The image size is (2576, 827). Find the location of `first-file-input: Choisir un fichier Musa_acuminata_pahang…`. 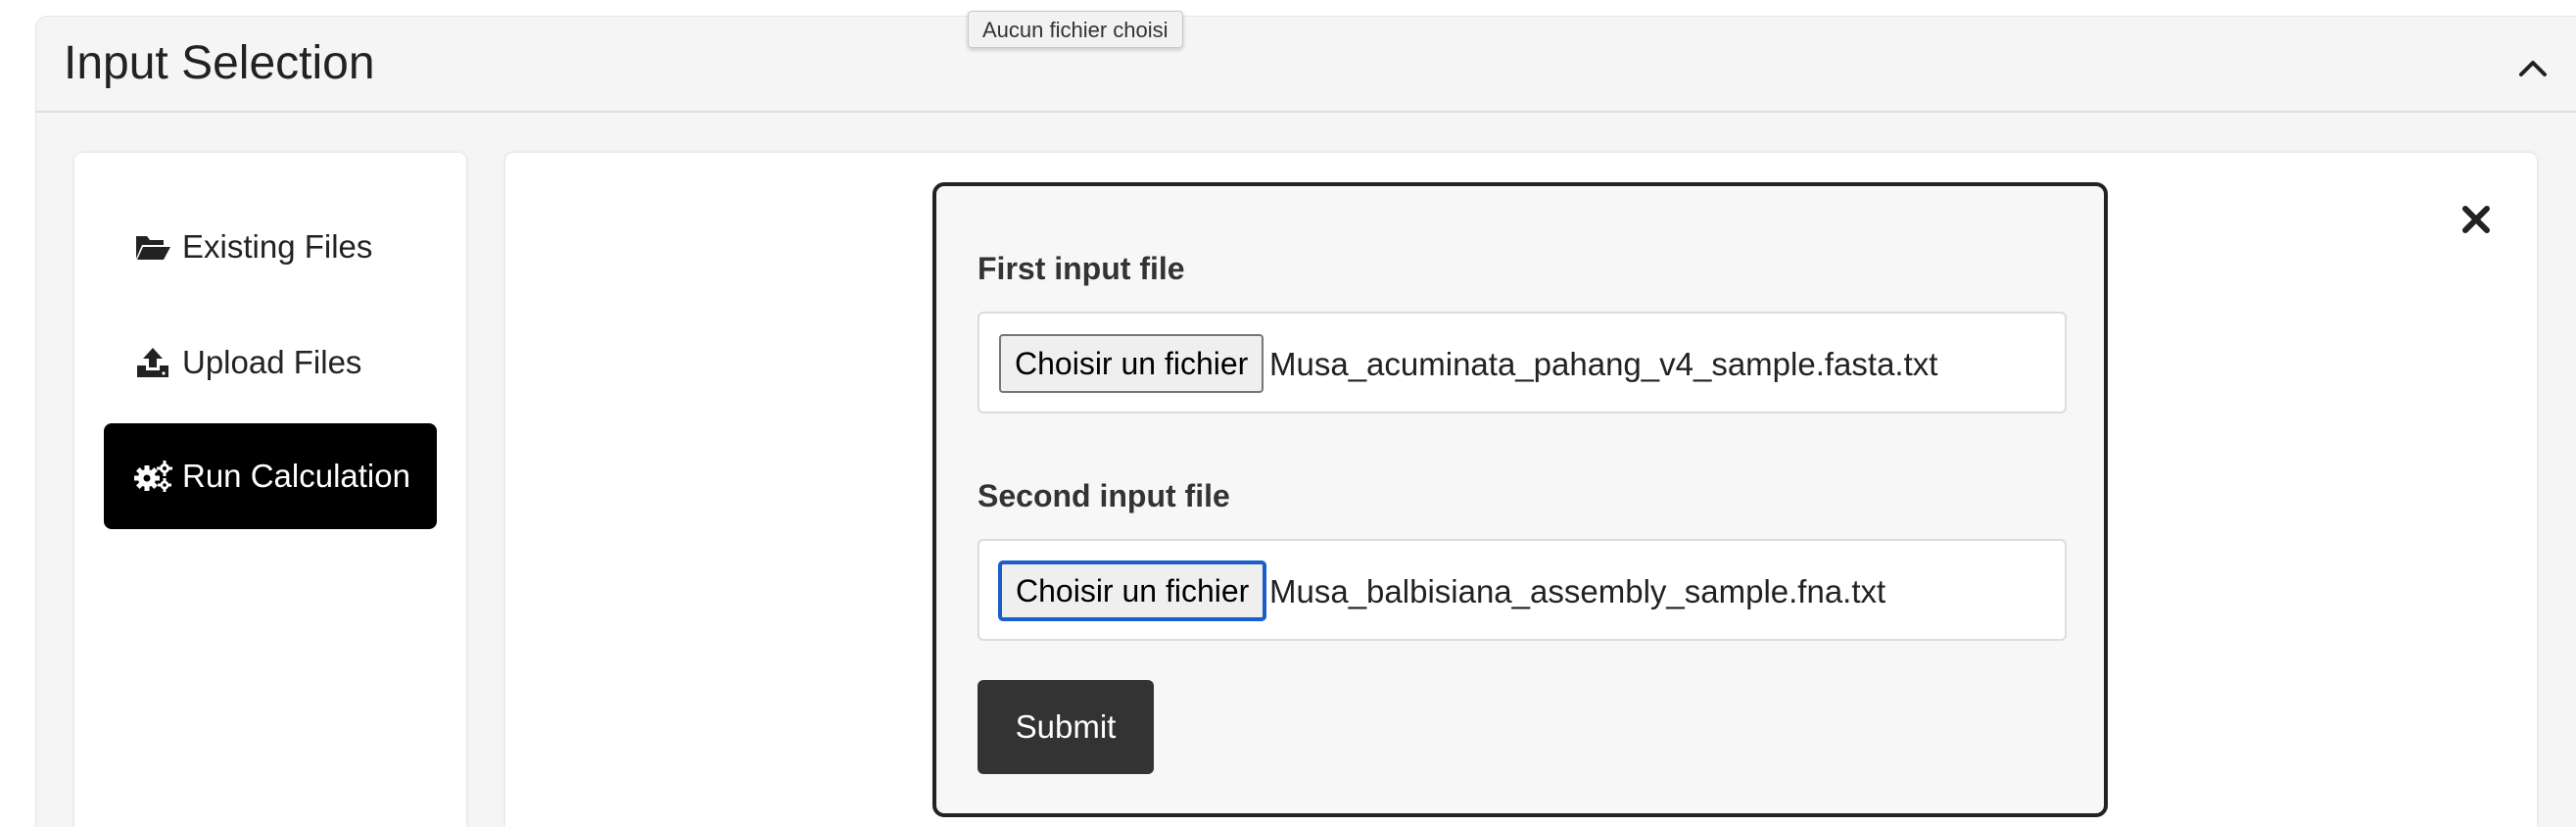

first-file-input: Choisir un fichier Musa_acuminata_pahang… is located at coordinates (1523, 363).